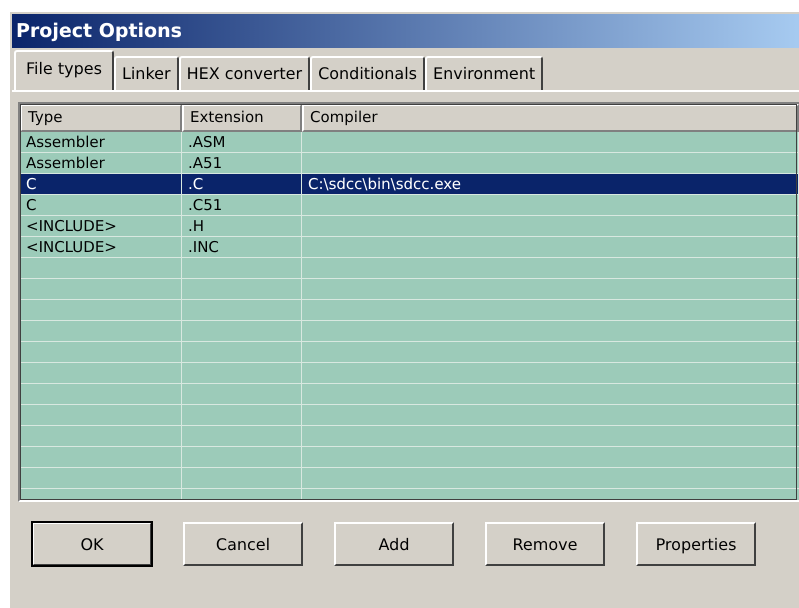  Describe the element at coordinates (242, 142) in the screenshot. I see `table-cell: .ASM` at that location.